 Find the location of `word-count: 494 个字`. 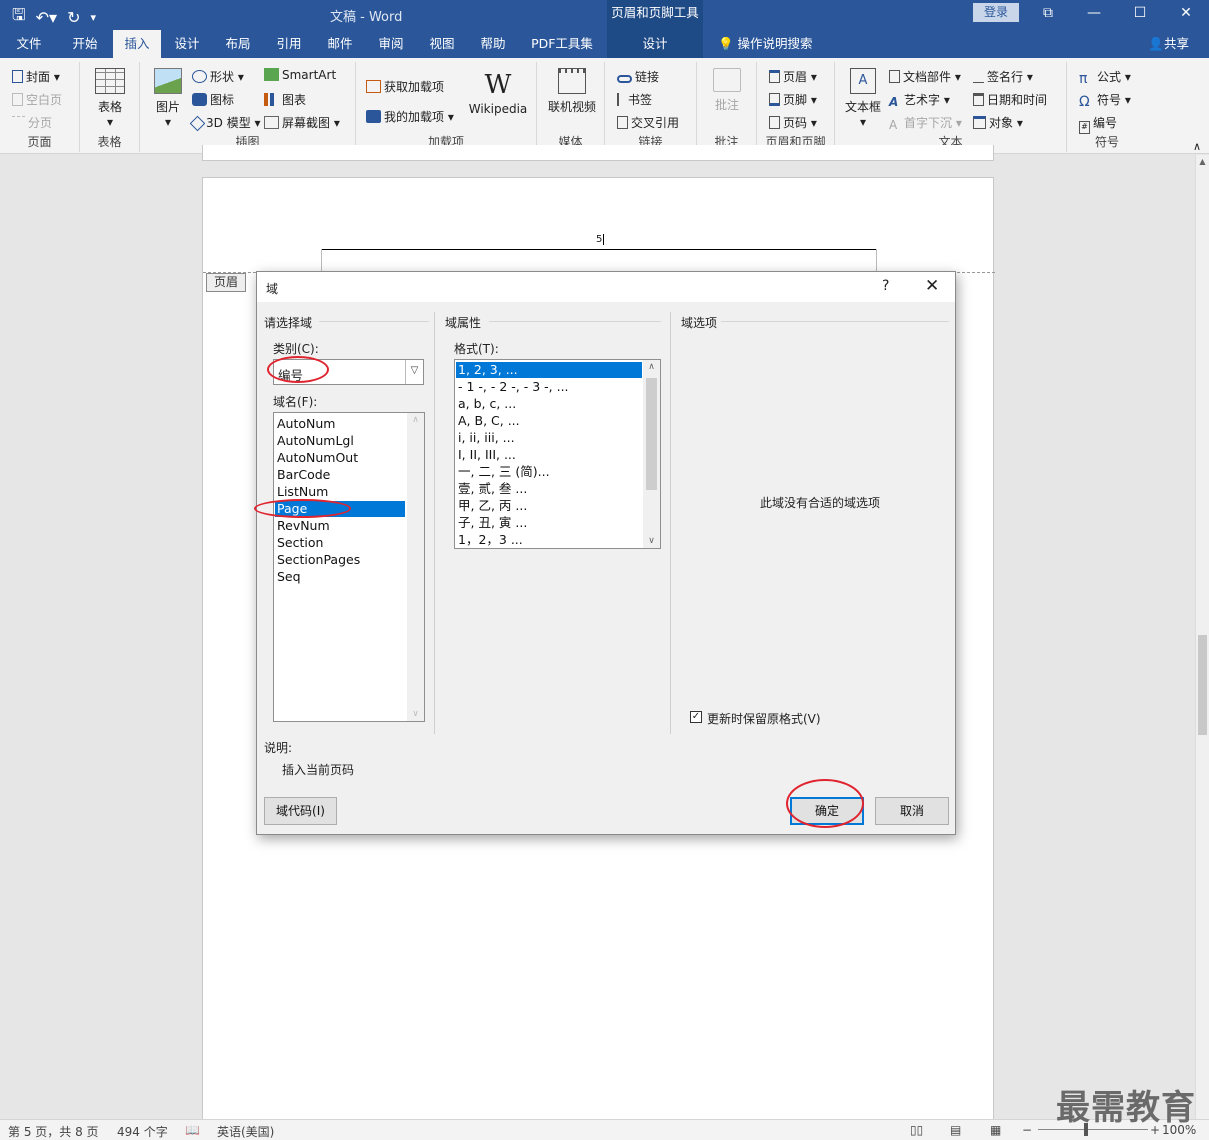

word-count: 494 个字 is located at coordinates (142, 1131).